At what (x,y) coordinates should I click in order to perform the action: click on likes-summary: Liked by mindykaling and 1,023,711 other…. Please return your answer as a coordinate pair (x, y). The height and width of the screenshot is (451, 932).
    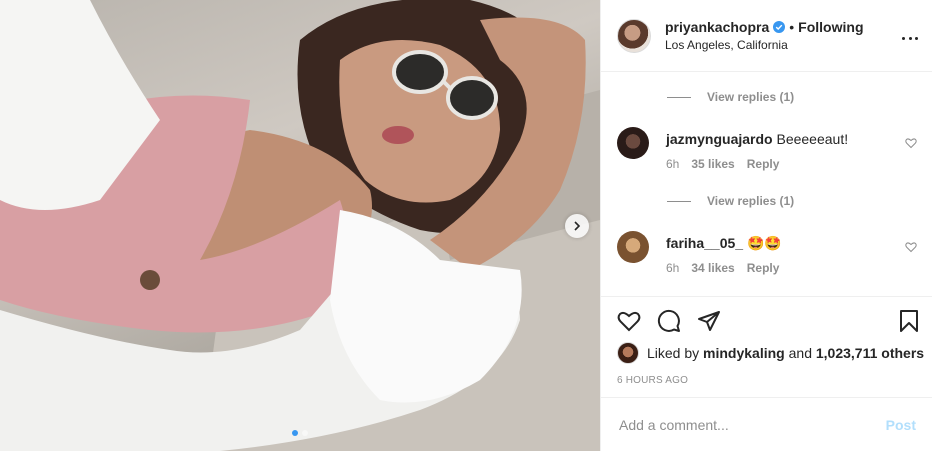
    Looking at the image, I should click on (770, 353).